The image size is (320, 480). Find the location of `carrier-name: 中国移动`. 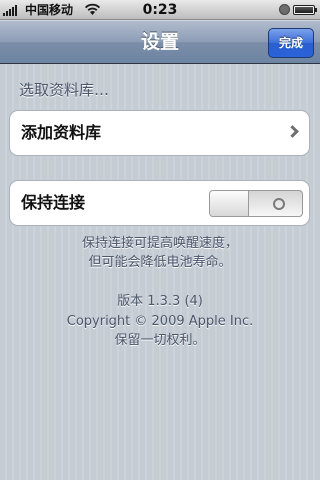

carrier-name: 中国移动 is located at coordinates (49, 10).